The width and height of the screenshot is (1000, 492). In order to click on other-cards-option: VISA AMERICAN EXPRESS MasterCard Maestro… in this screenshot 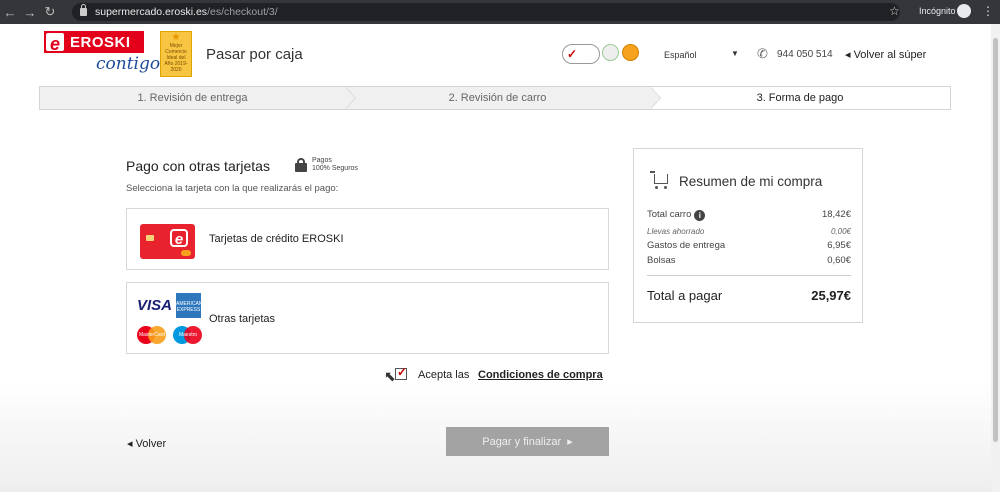, I will do `click(367, 318)`.